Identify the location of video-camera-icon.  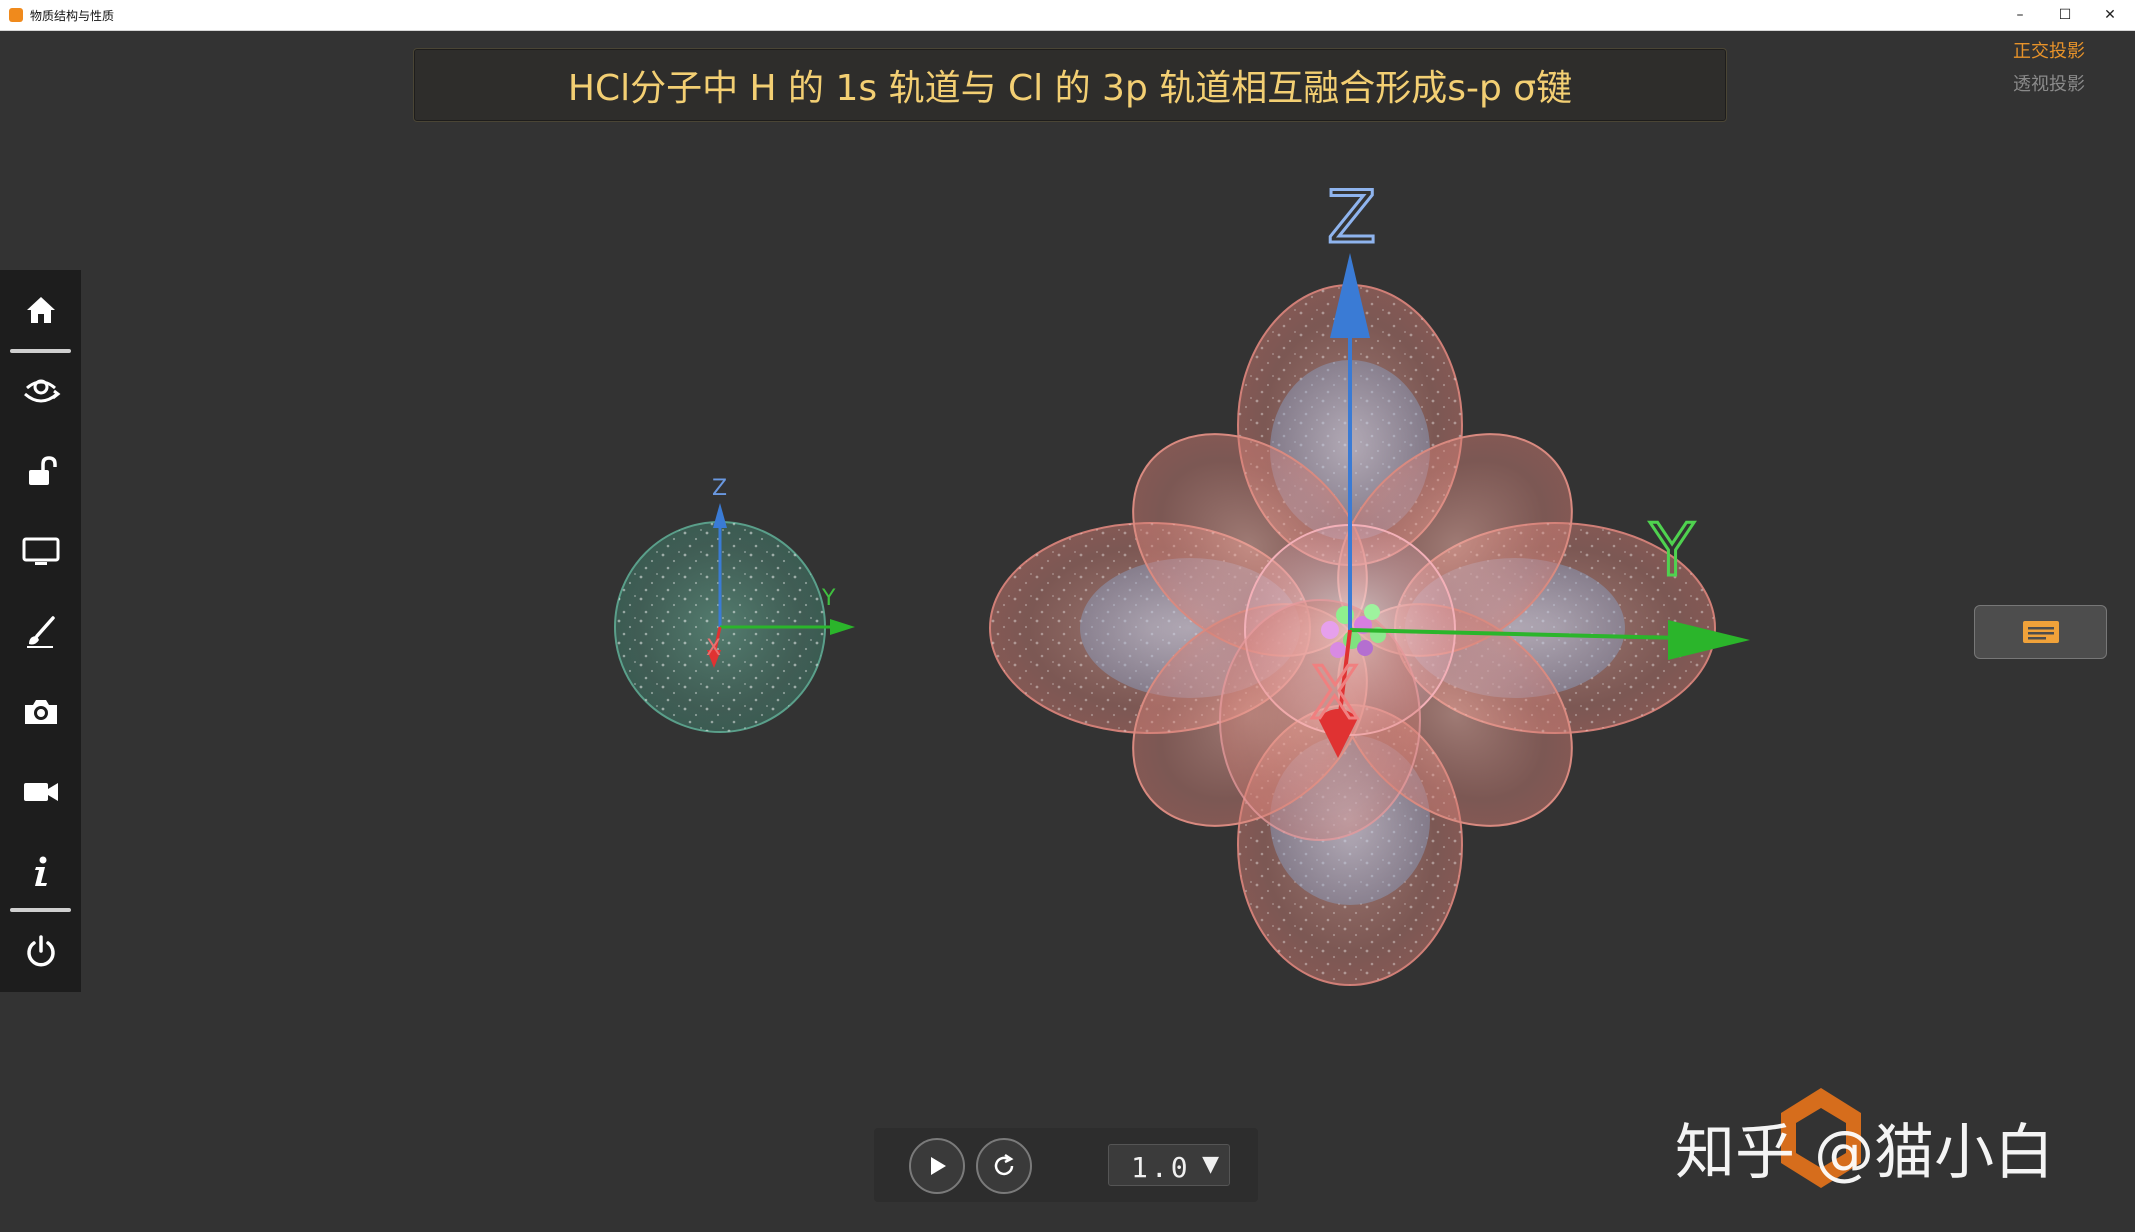
(40, 792).